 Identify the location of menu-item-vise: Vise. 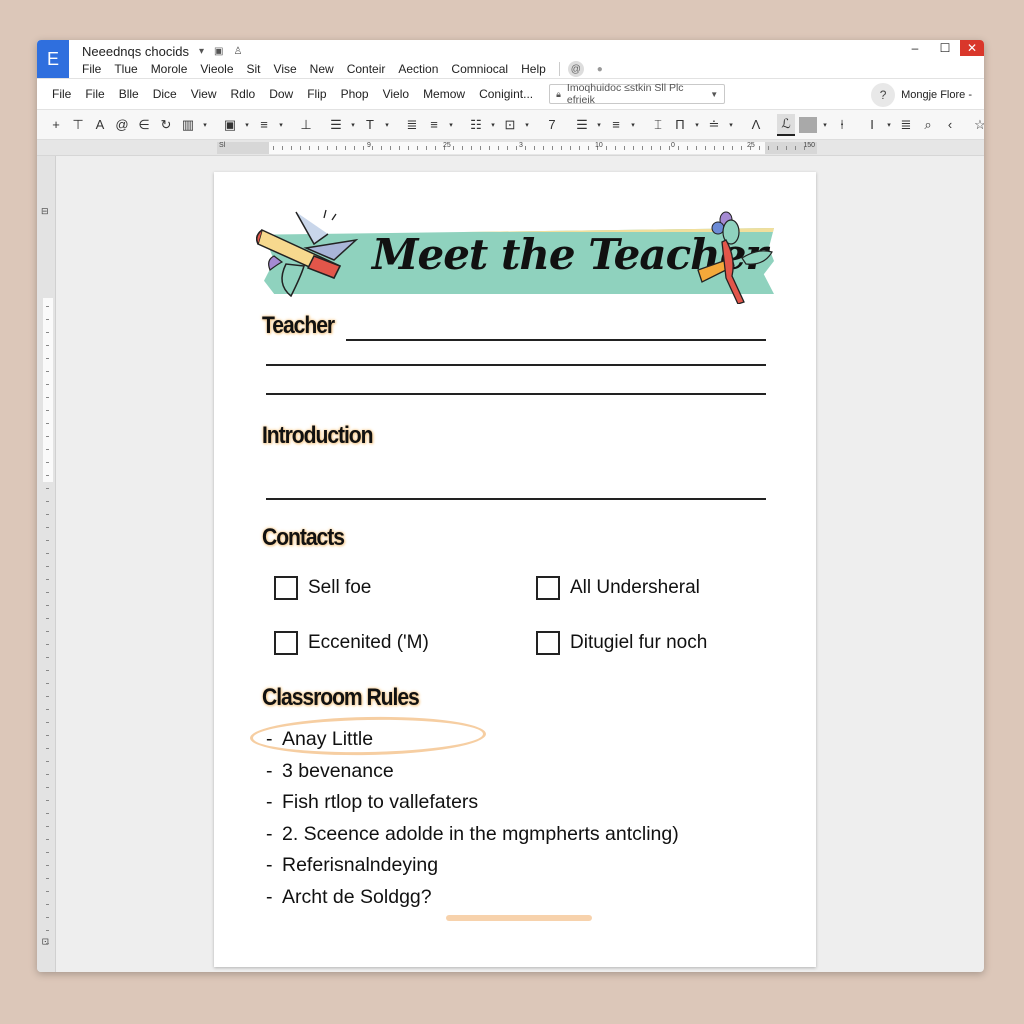
(288, 69).